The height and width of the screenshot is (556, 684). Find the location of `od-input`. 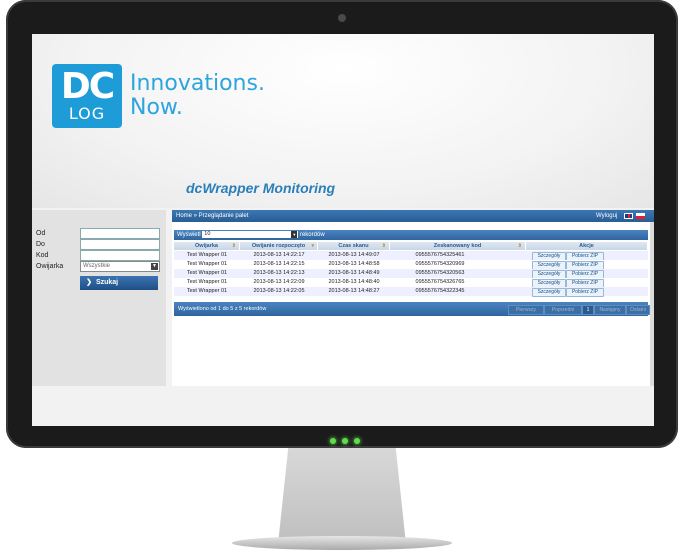

od-input is located at coordinates (120, 233).